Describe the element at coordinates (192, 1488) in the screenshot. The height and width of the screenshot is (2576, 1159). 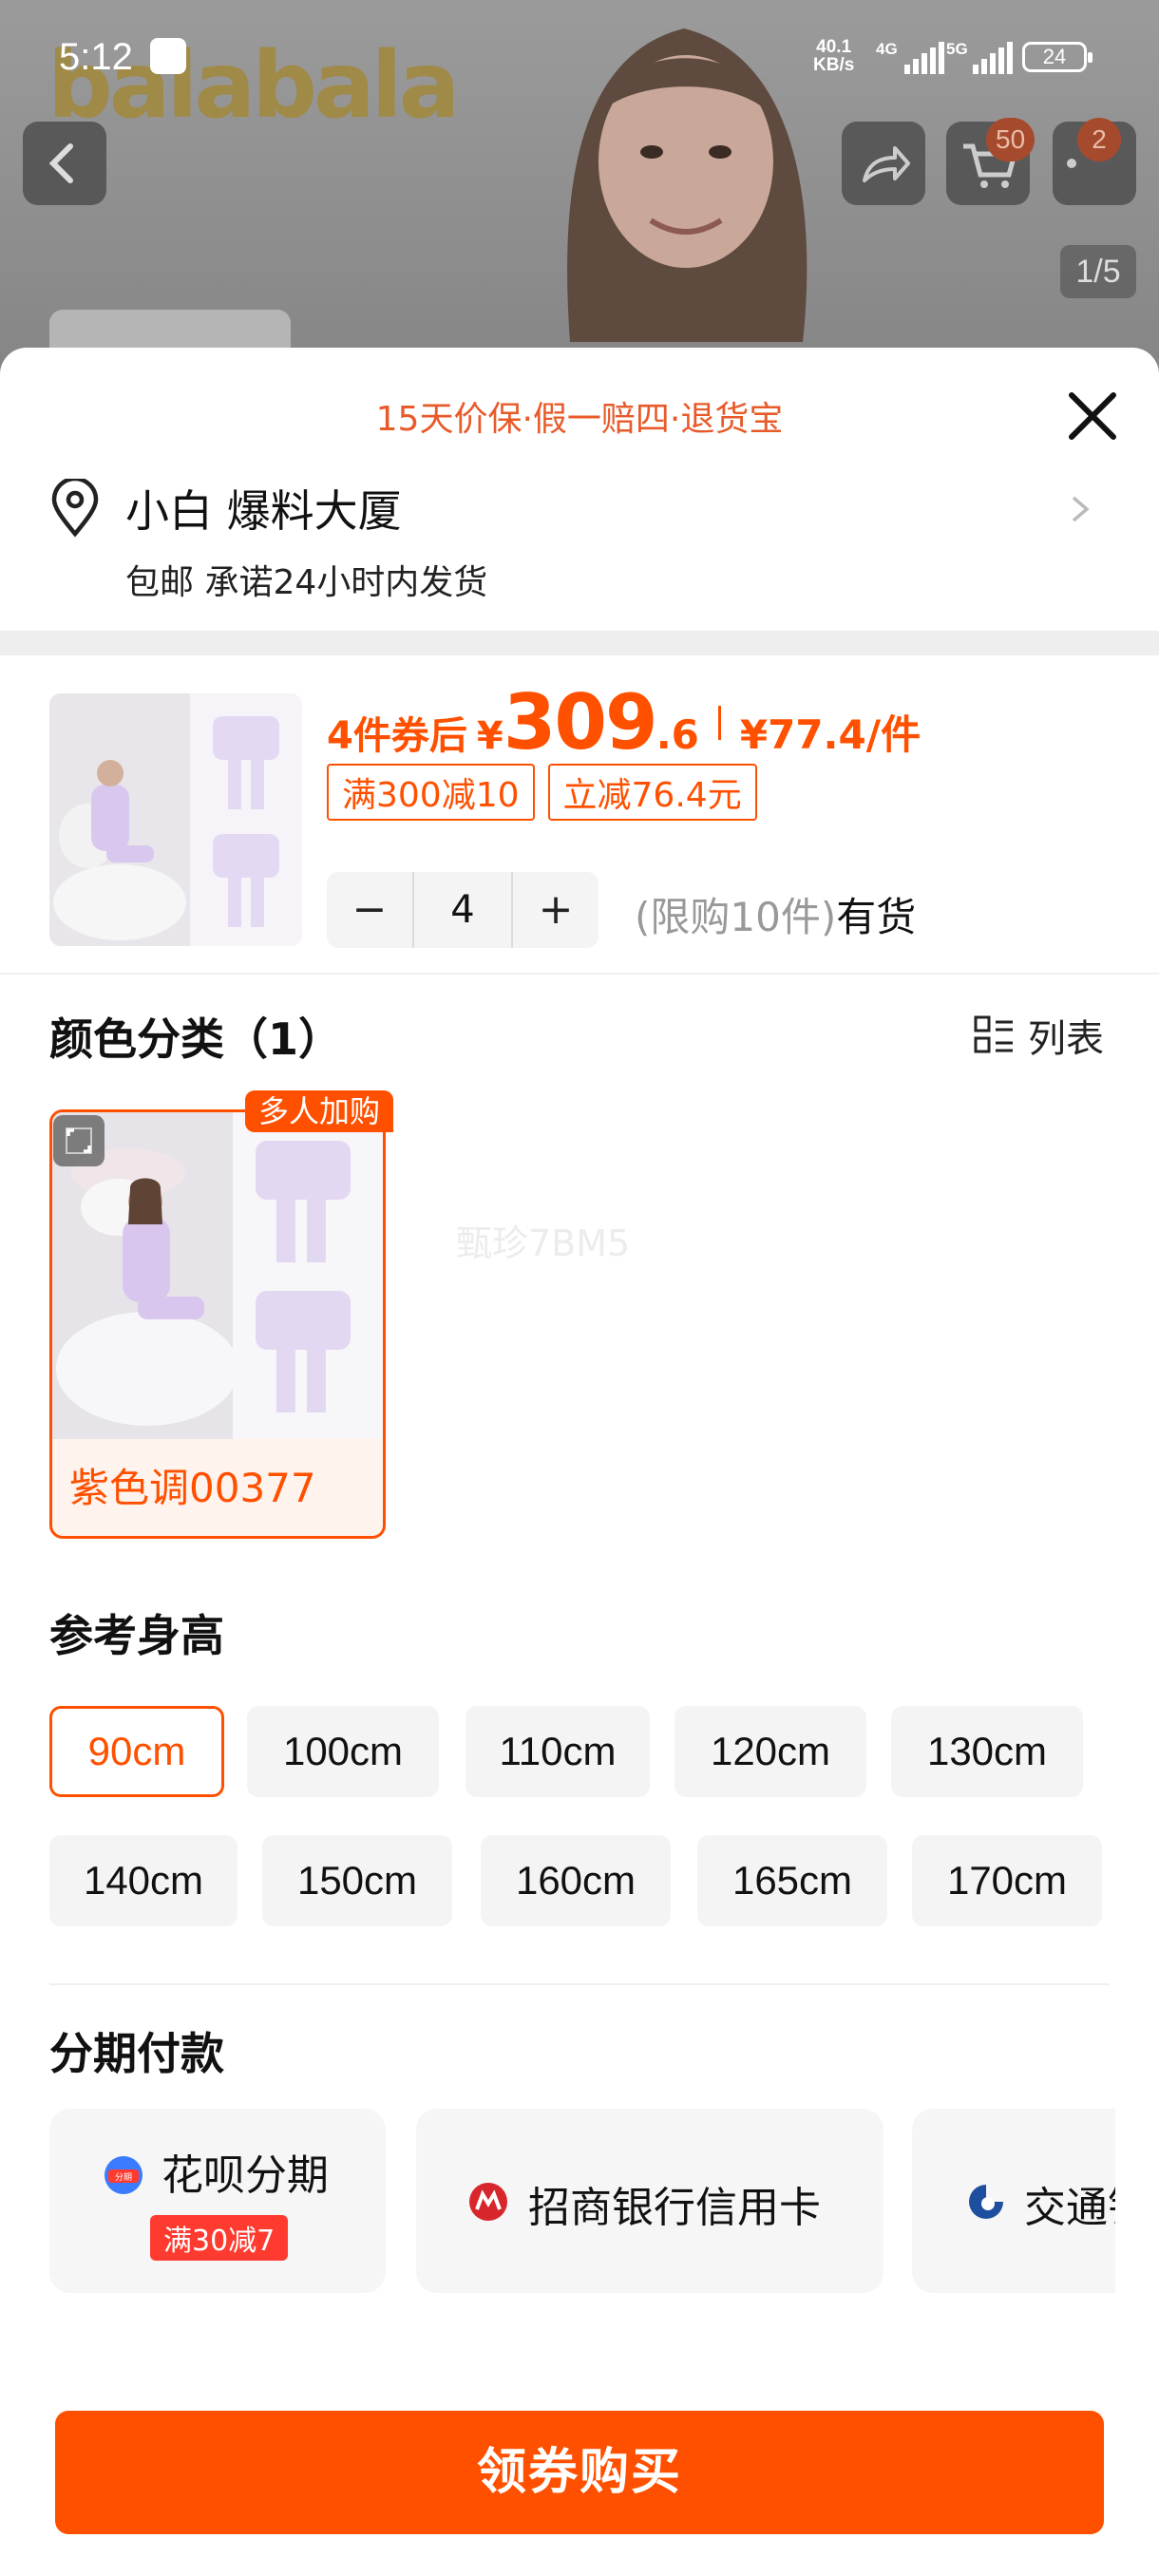
I see `color-option-label: 紫色调00377` at that location.